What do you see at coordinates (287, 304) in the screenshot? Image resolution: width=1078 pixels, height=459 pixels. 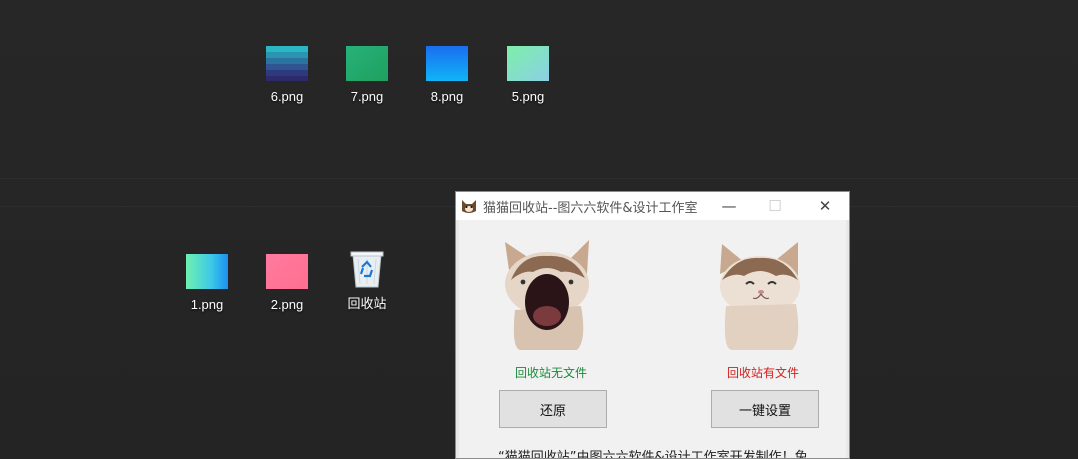 I see `desktop-icon-label: 2.png` at bounding box center [287, 304].